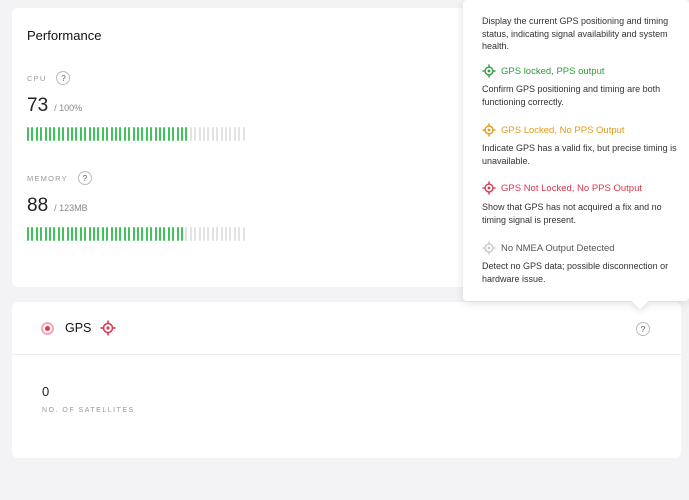 This screenshot has width=689, height=500. Describe the element at coordinates (46, 391) in the screenshot. I see `satellites-value: 0` at that location.